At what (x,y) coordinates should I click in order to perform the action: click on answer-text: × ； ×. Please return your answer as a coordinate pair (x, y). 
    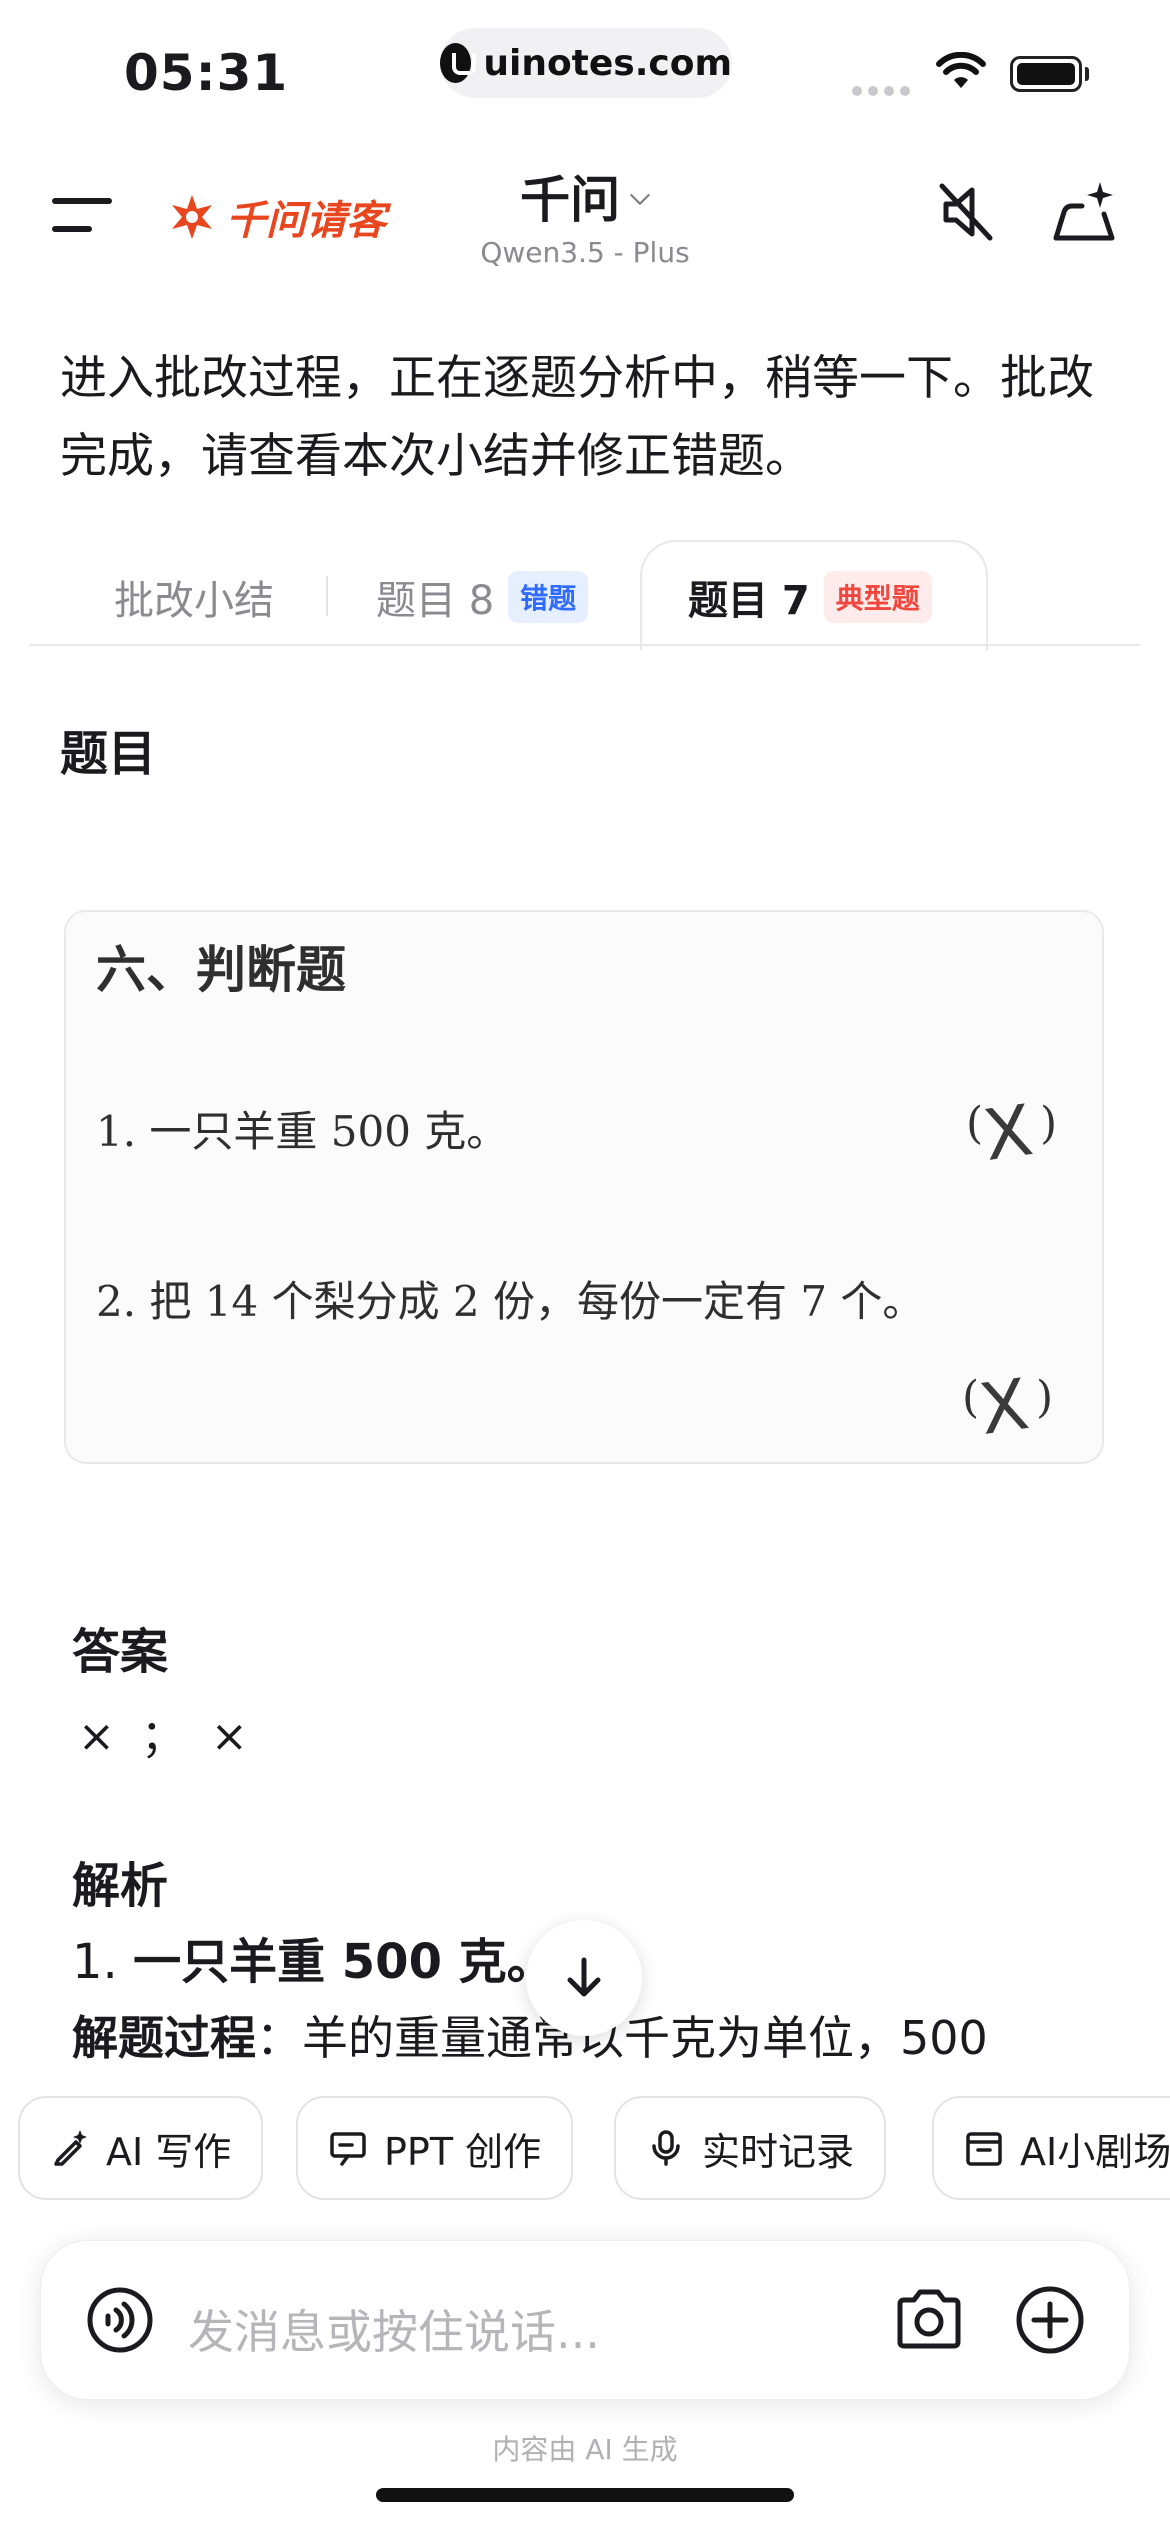
    Looking at the image, I should click on (166, 1736).